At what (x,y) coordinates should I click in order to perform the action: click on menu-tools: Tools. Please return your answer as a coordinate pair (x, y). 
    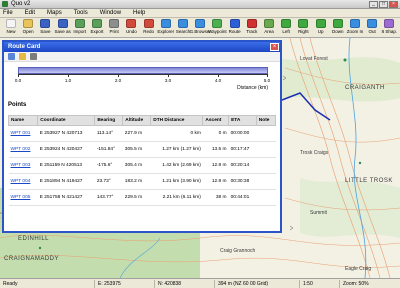
    Looking at the image, I should click on (81, 13).